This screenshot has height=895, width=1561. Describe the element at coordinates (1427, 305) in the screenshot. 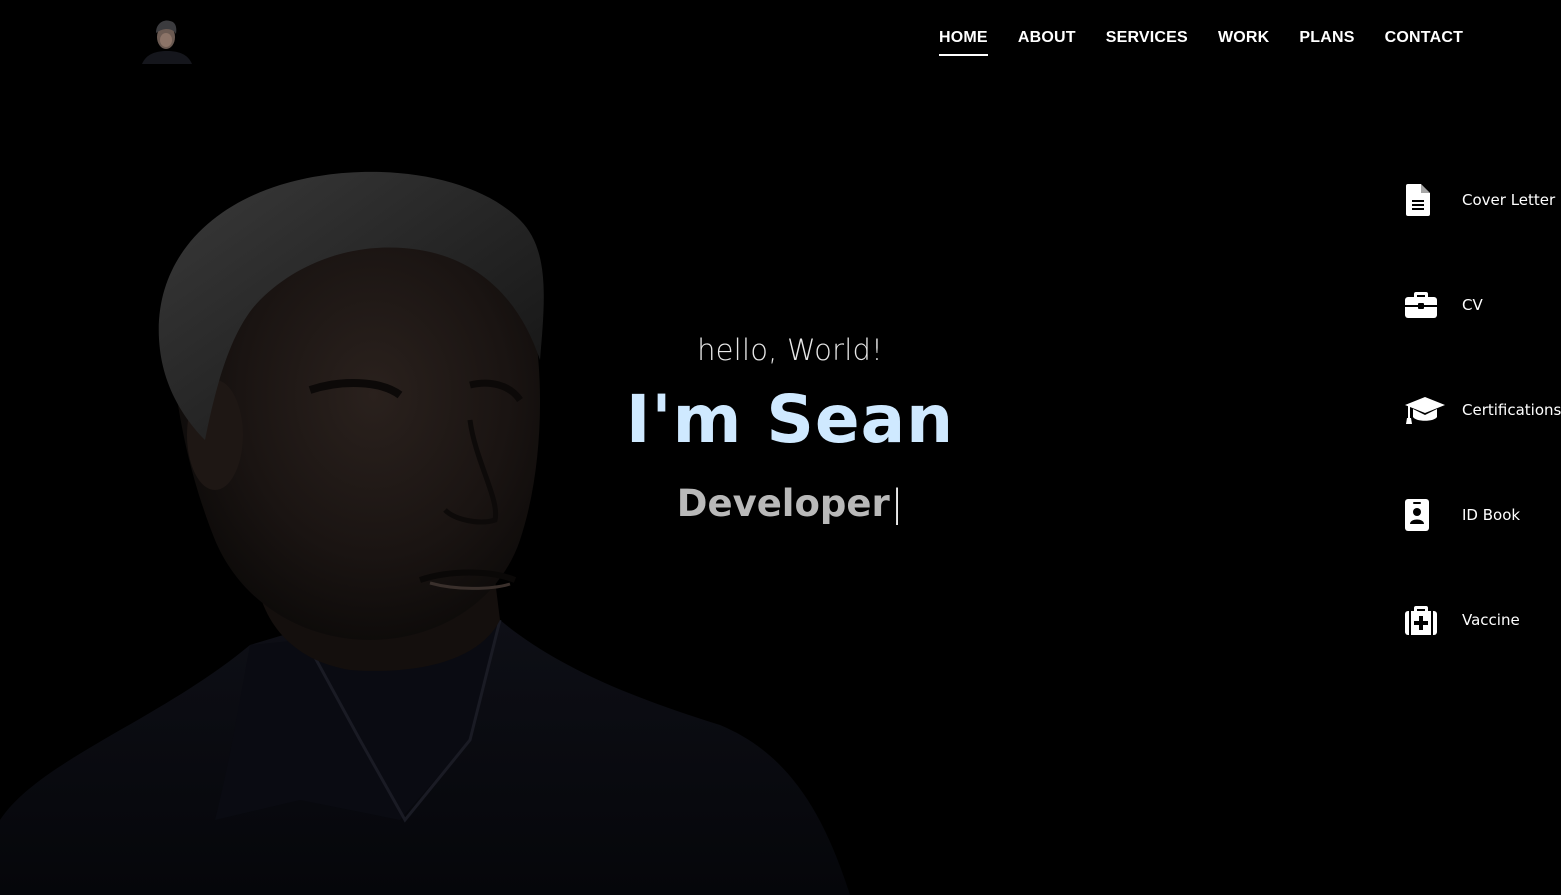

I see `briefcase-icon` at that location.